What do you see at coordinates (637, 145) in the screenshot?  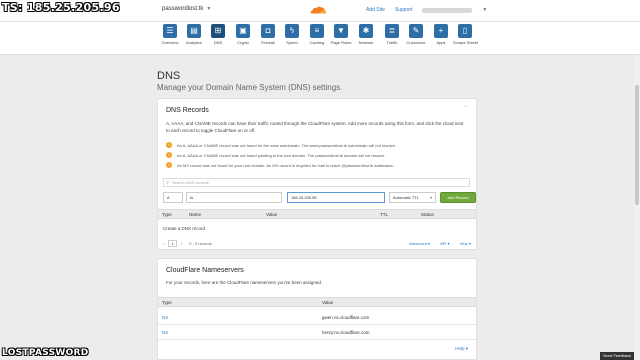 I see `scrollbar-thumb` at bounding box center [637, 145].